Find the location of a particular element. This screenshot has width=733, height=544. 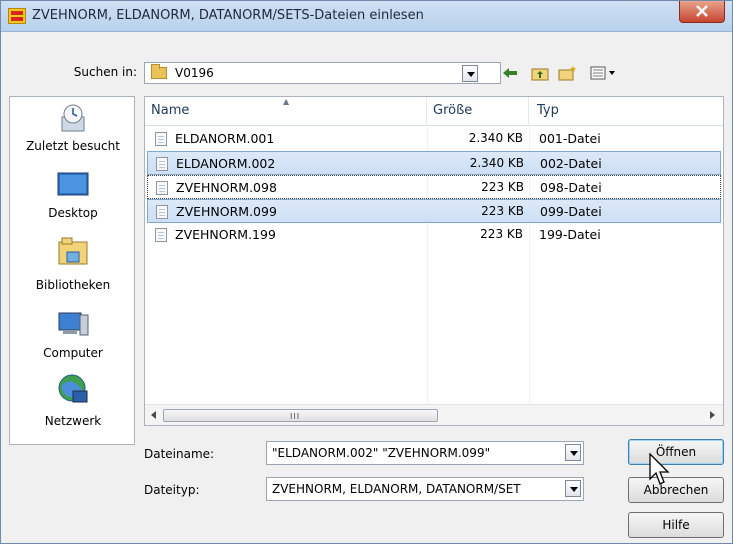

place-recent is located at coordinates (73, 120).